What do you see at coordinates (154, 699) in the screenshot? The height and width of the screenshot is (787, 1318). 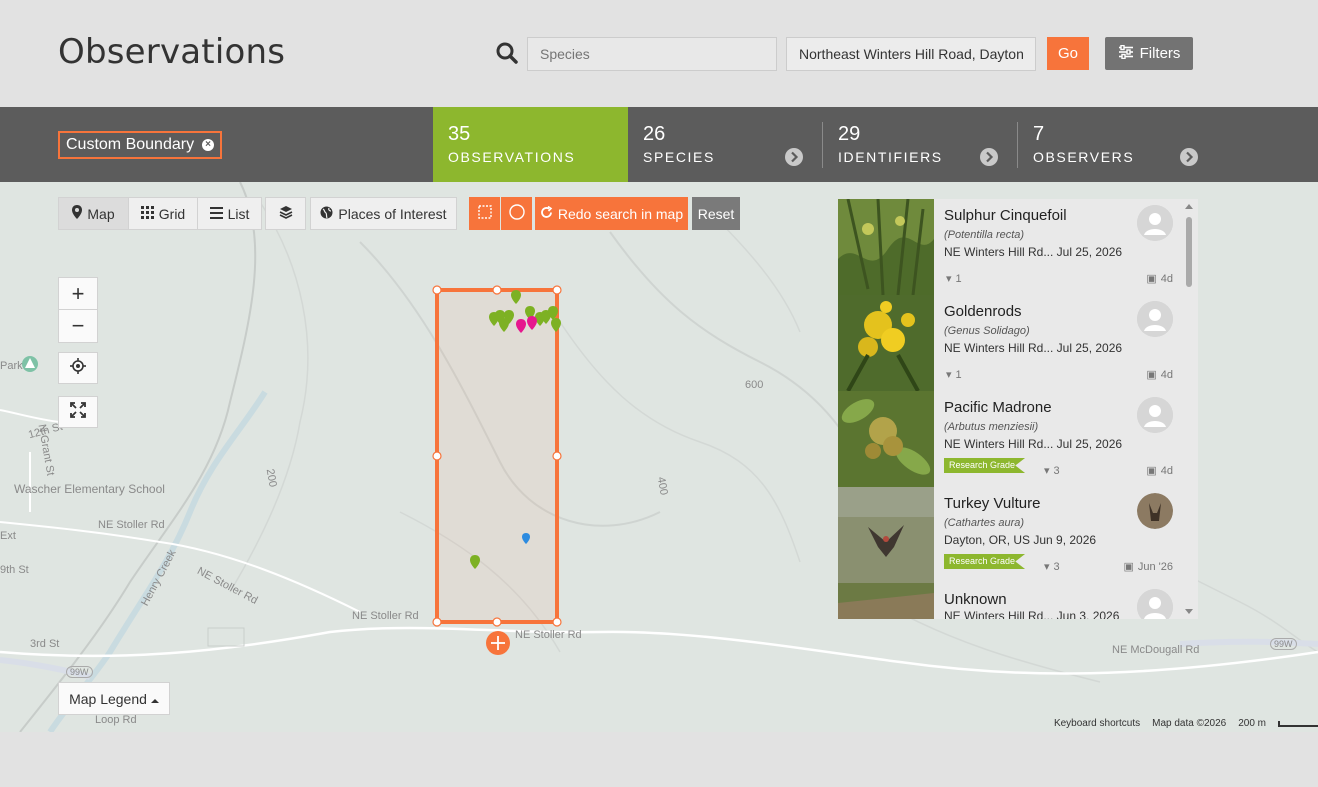 I see `caret-up-icon` at bounding box center [154, 699].